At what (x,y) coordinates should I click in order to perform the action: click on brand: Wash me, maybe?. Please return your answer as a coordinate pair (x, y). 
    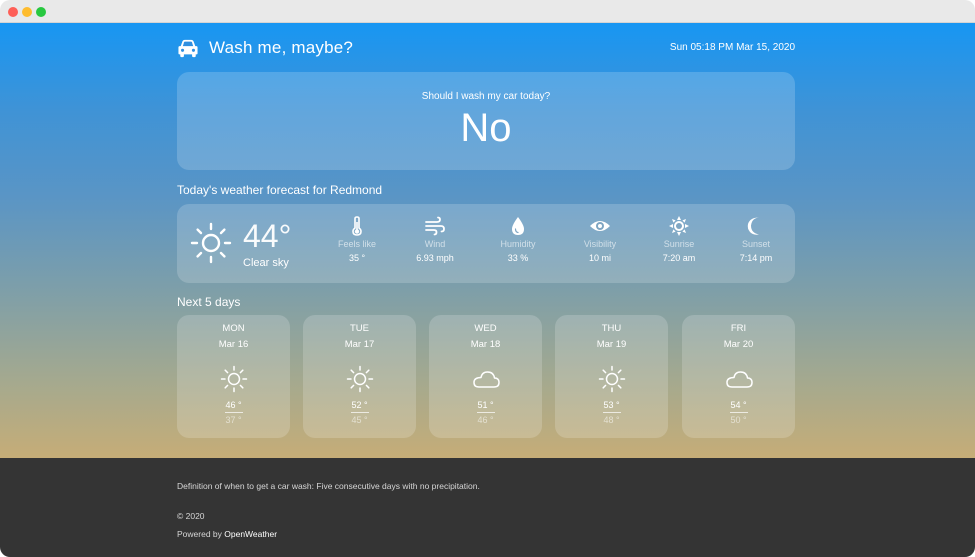
    Looking at the image, I should click on (265, 48).